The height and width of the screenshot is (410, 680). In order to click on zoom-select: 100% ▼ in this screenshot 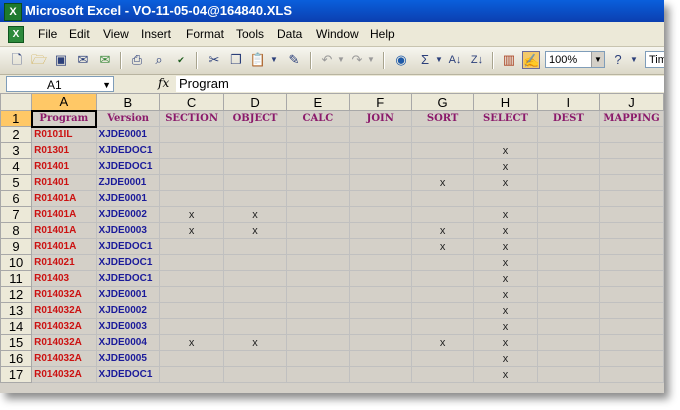, I will do `click(575, 59)`.